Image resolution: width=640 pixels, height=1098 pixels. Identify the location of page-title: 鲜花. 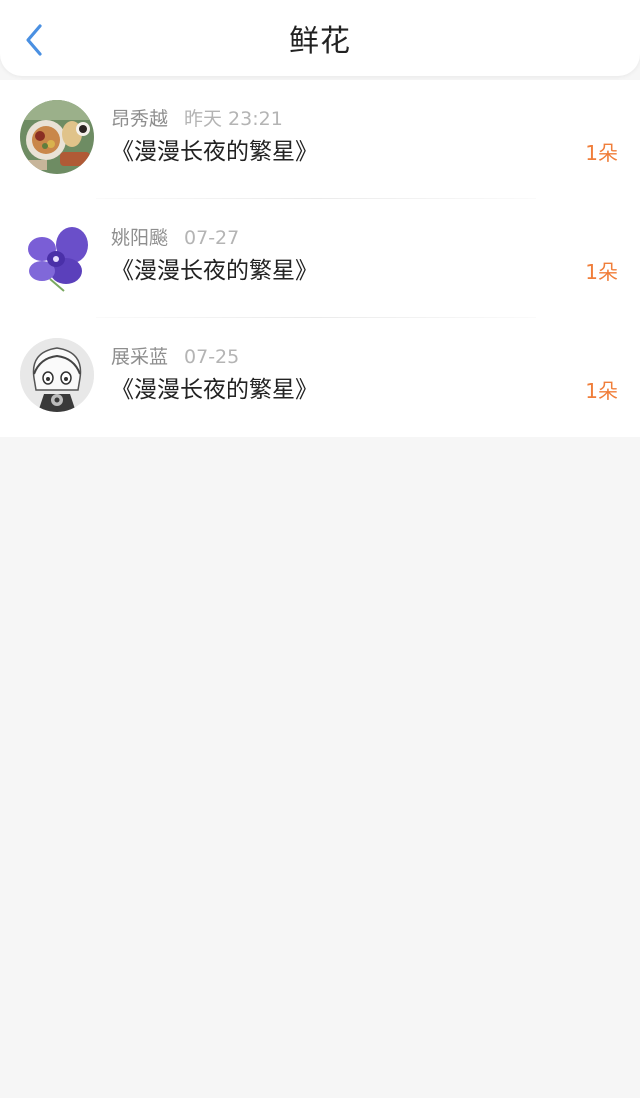
(320, 41).